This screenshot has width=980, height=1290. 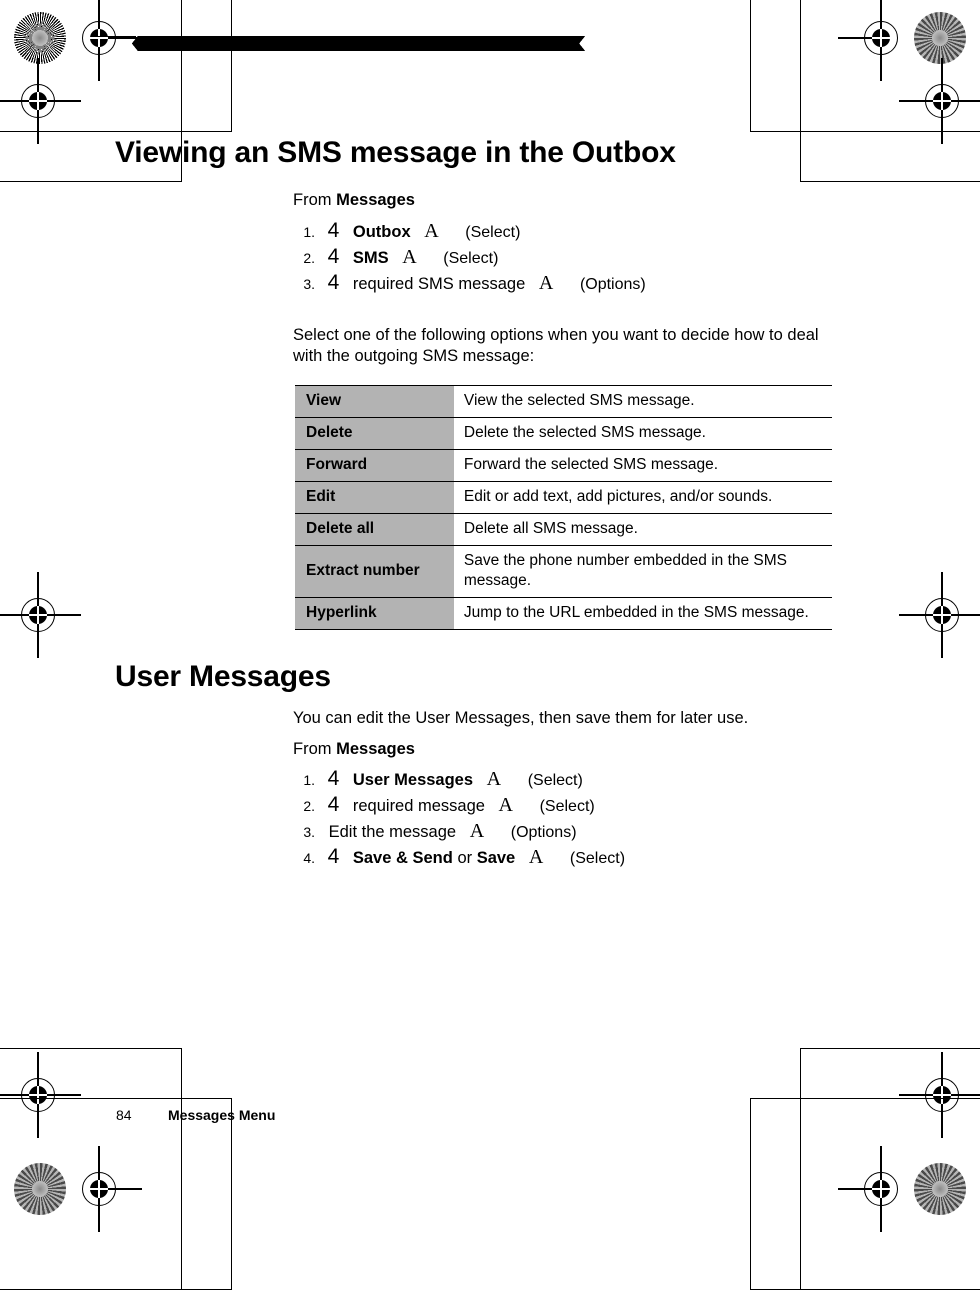 I want to click on step-item: 1. 4 User Messages A (Select), so click(x=459, y=779).